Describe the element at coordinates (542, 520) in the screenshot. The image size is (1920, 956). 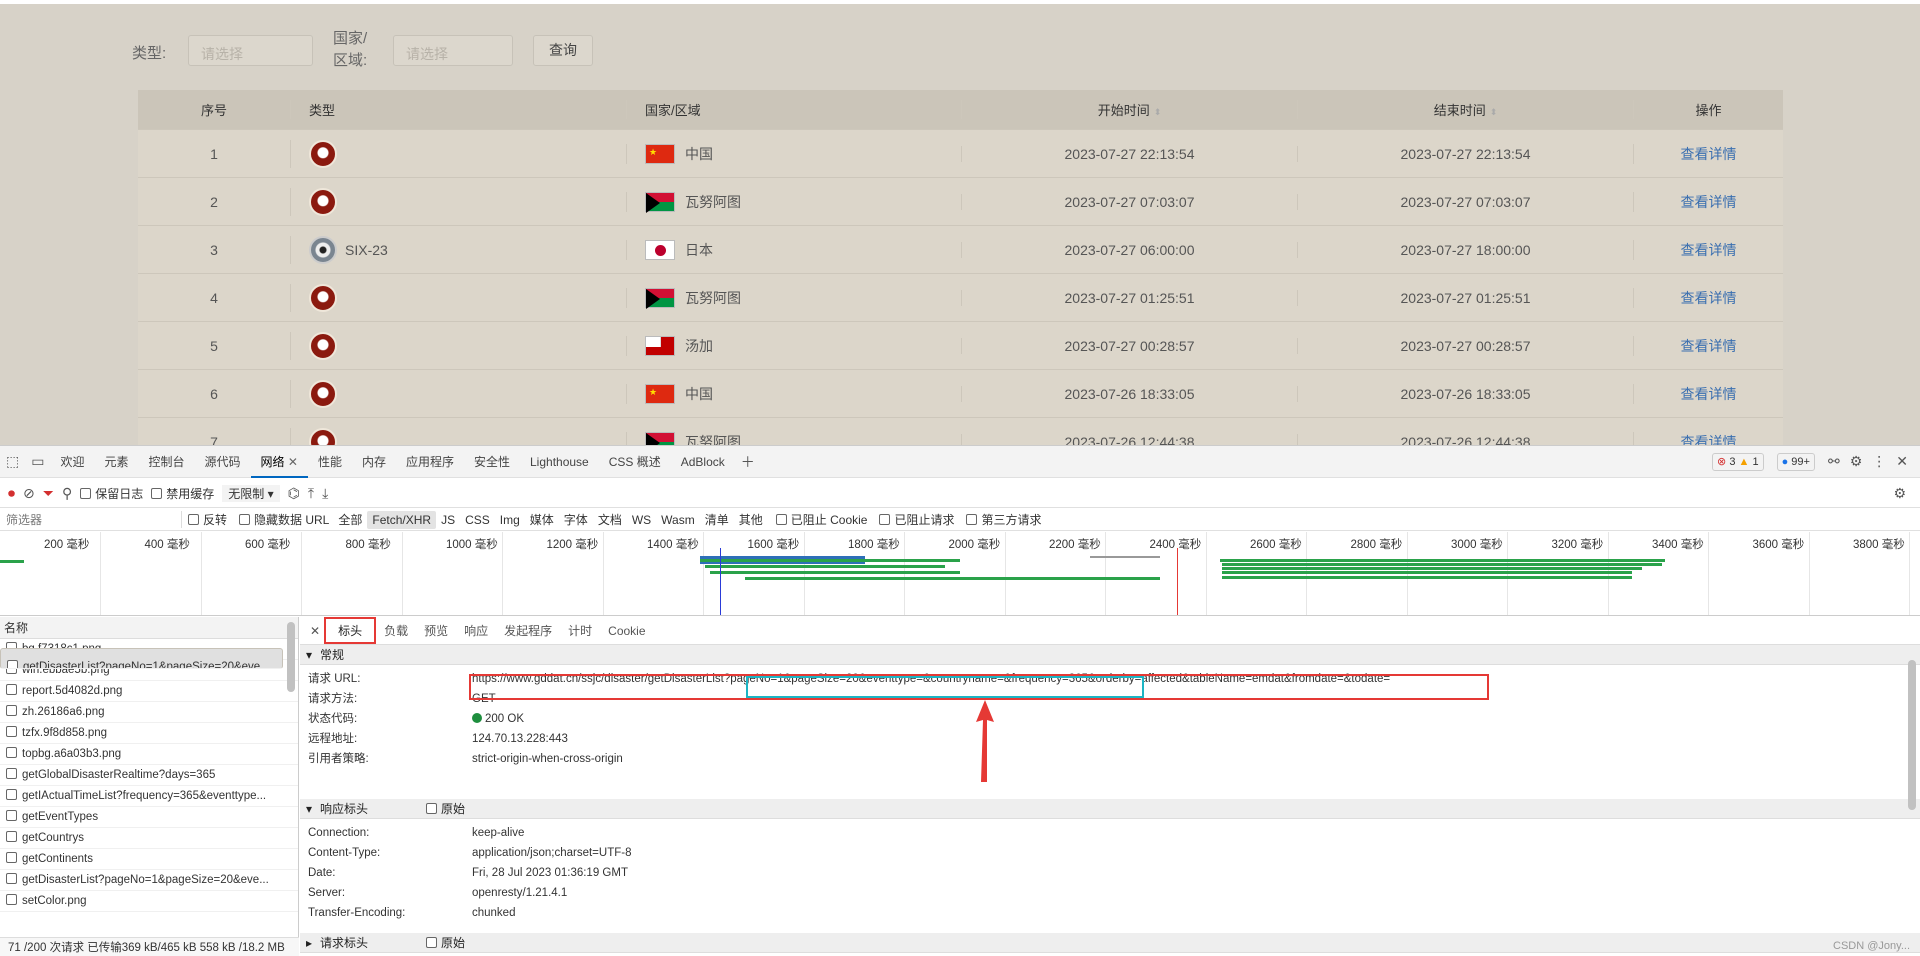
I see `type-filter-4: 媒体` at that location.